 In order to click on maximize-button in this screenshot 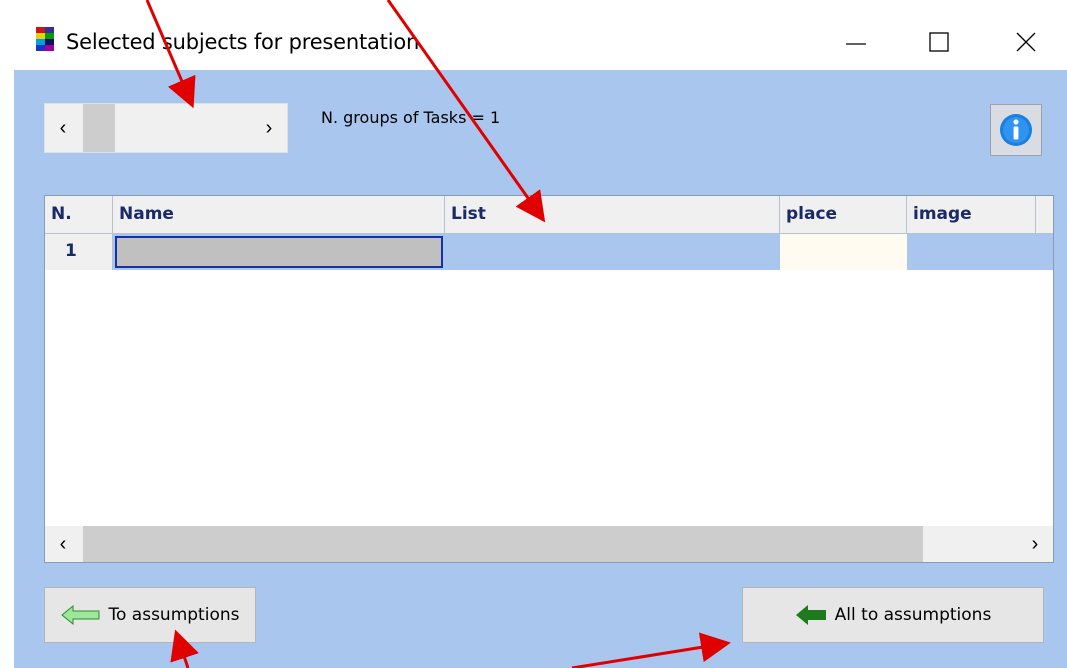, I will do `click(939, 42)`.